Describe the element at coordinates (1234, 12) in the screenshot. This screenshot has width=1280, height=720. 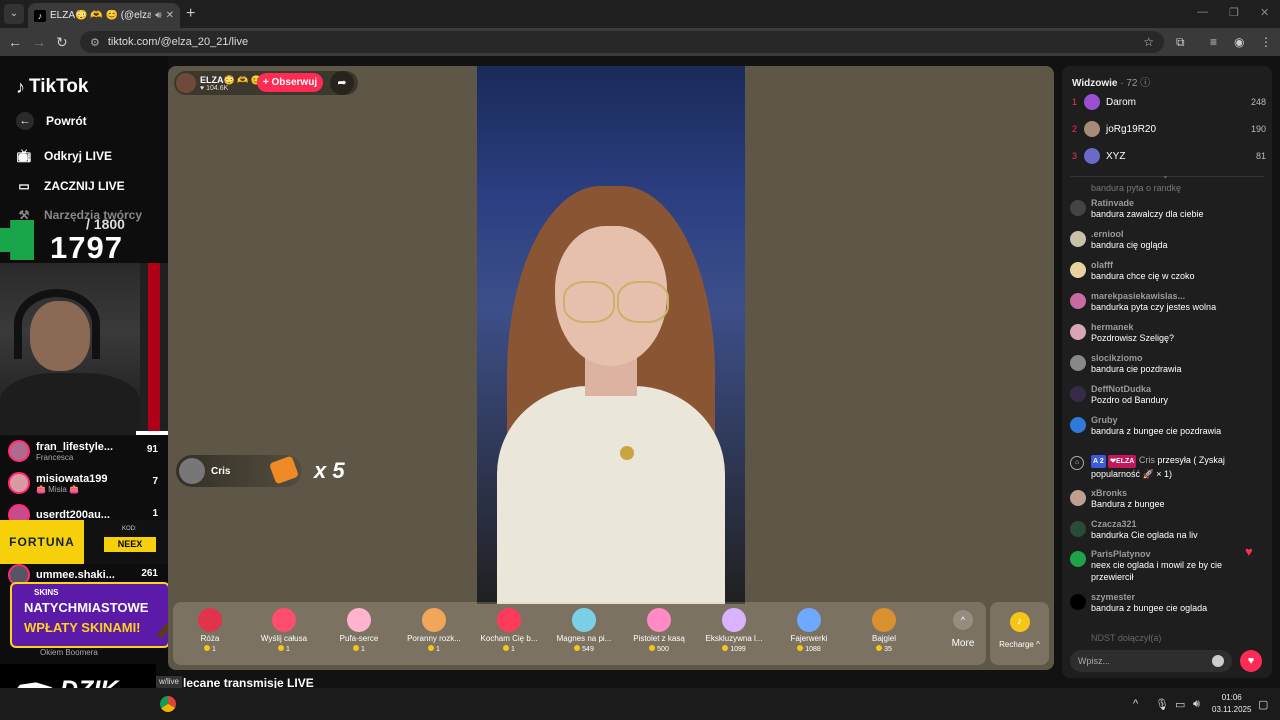
I see `restore-icon: ❐` at that location.